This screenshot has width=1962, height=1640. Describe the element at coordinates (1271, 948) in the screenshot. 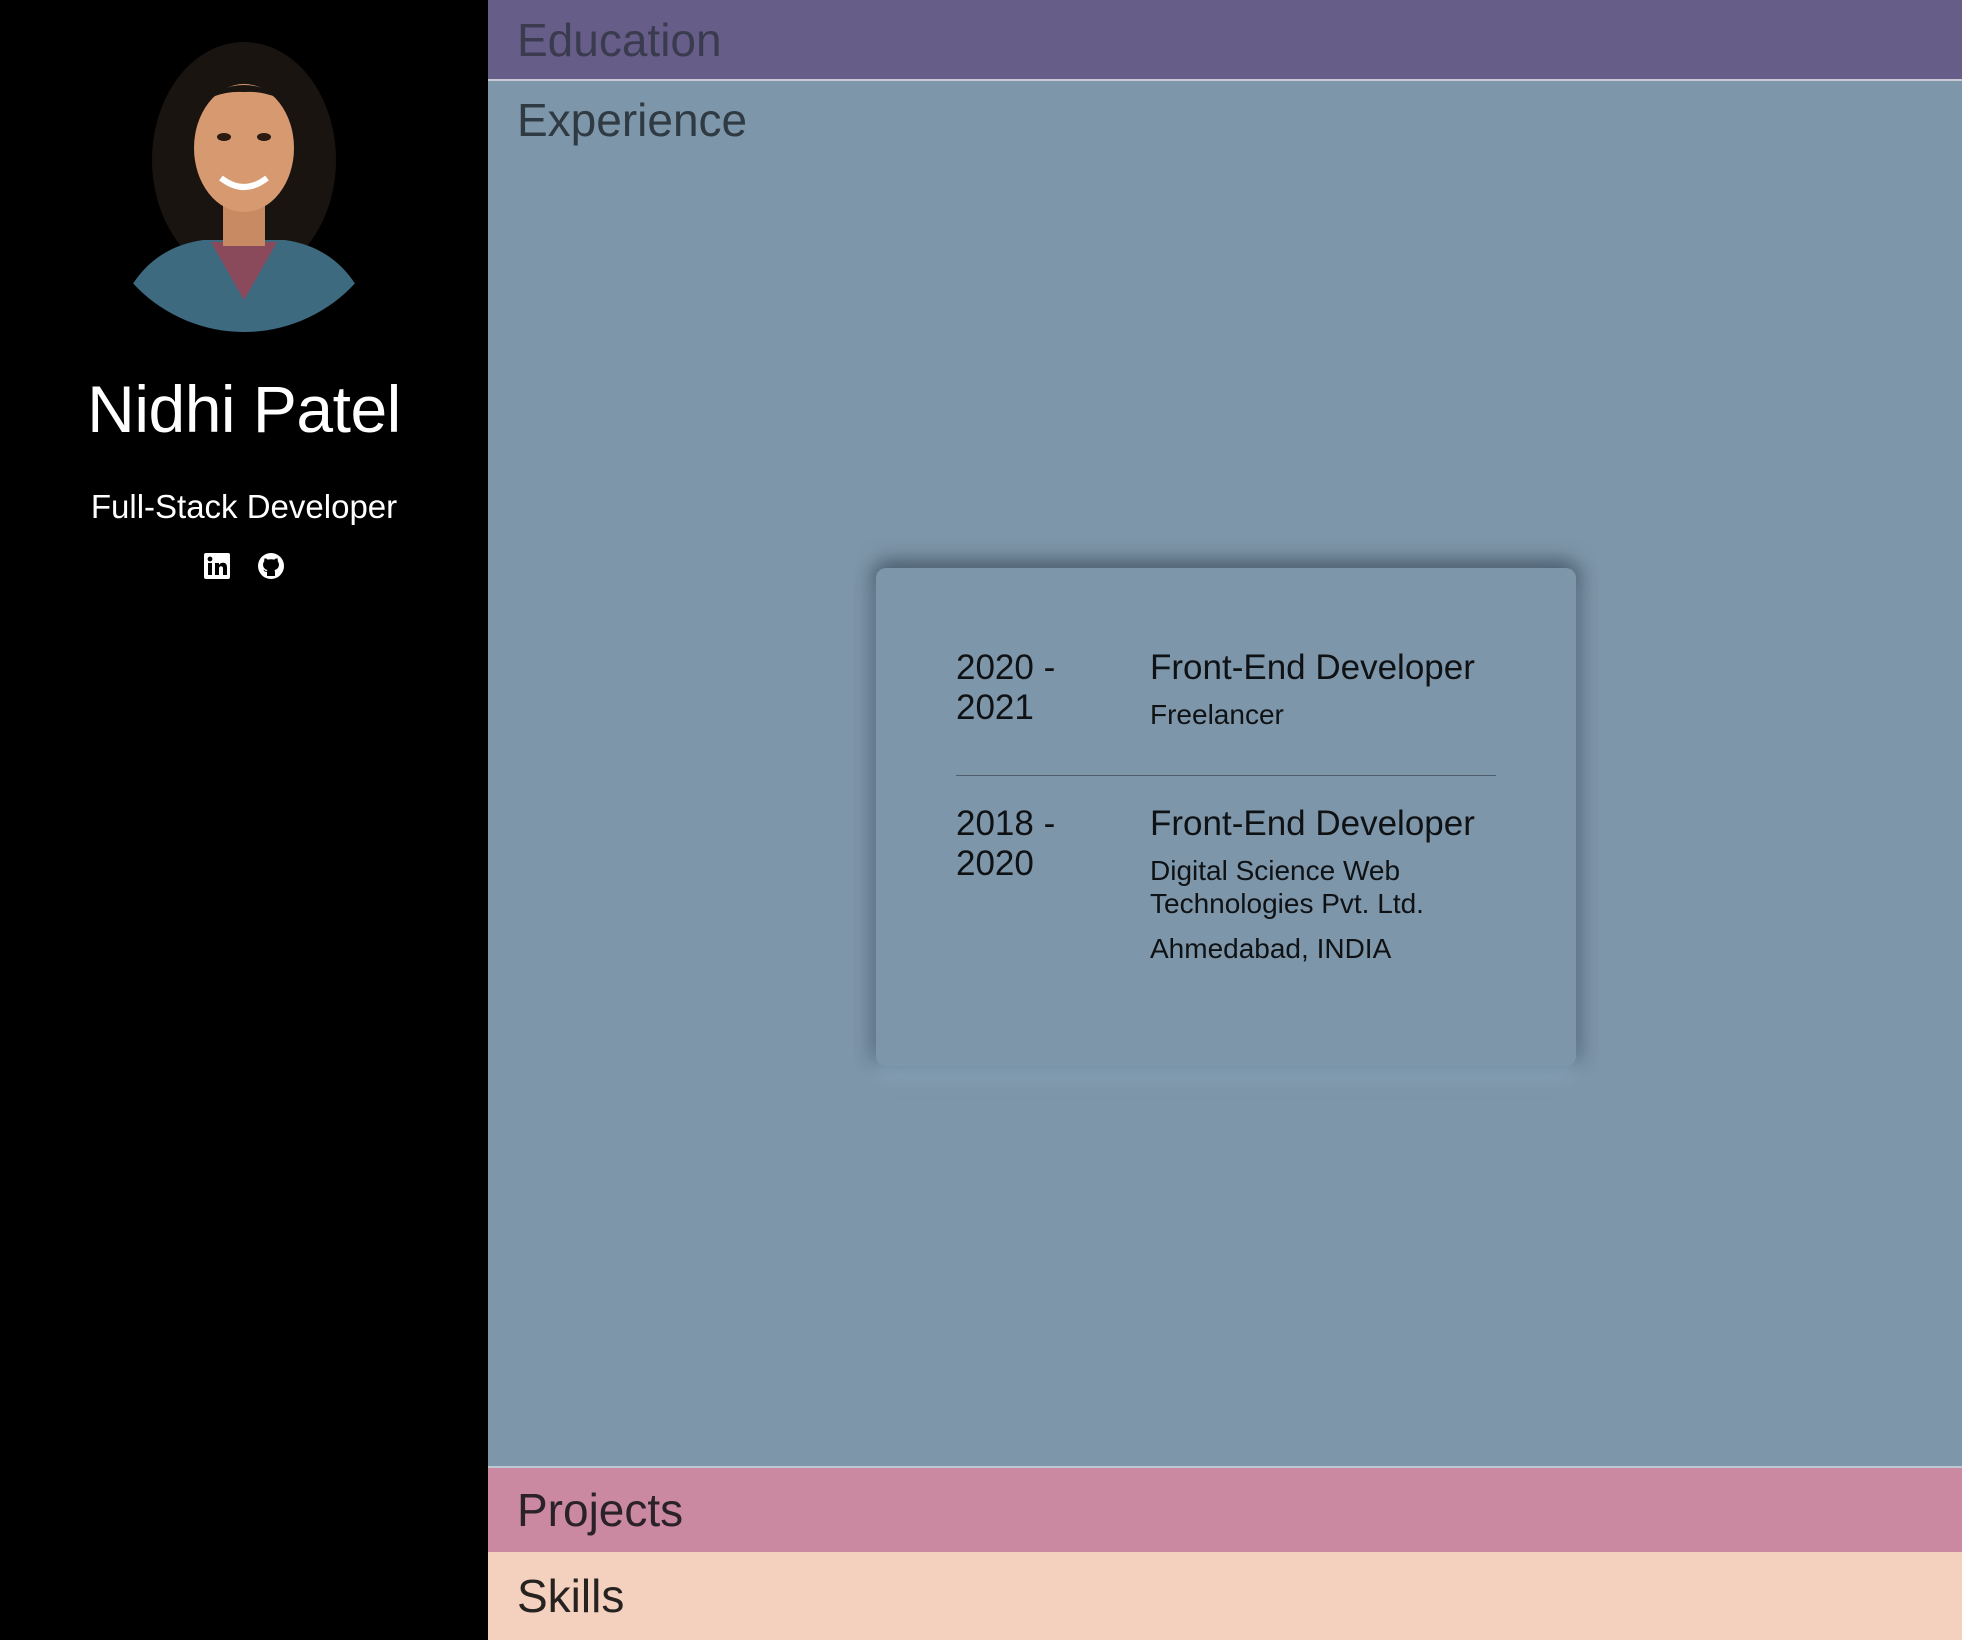

I see `experience-location: Ahmedabad, INDIA` at that location.